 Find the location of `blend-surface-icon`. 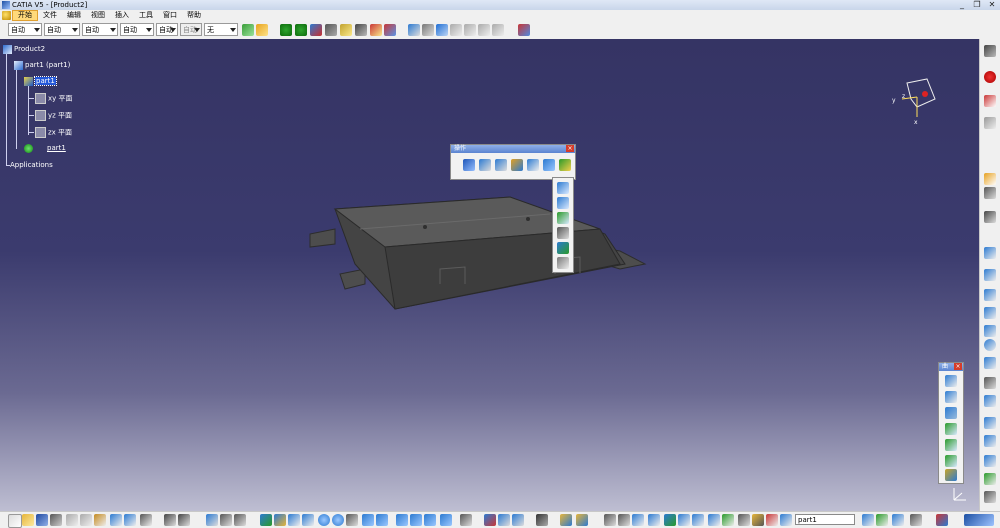

blend-surface-icon is located at coordinates (951, 475).